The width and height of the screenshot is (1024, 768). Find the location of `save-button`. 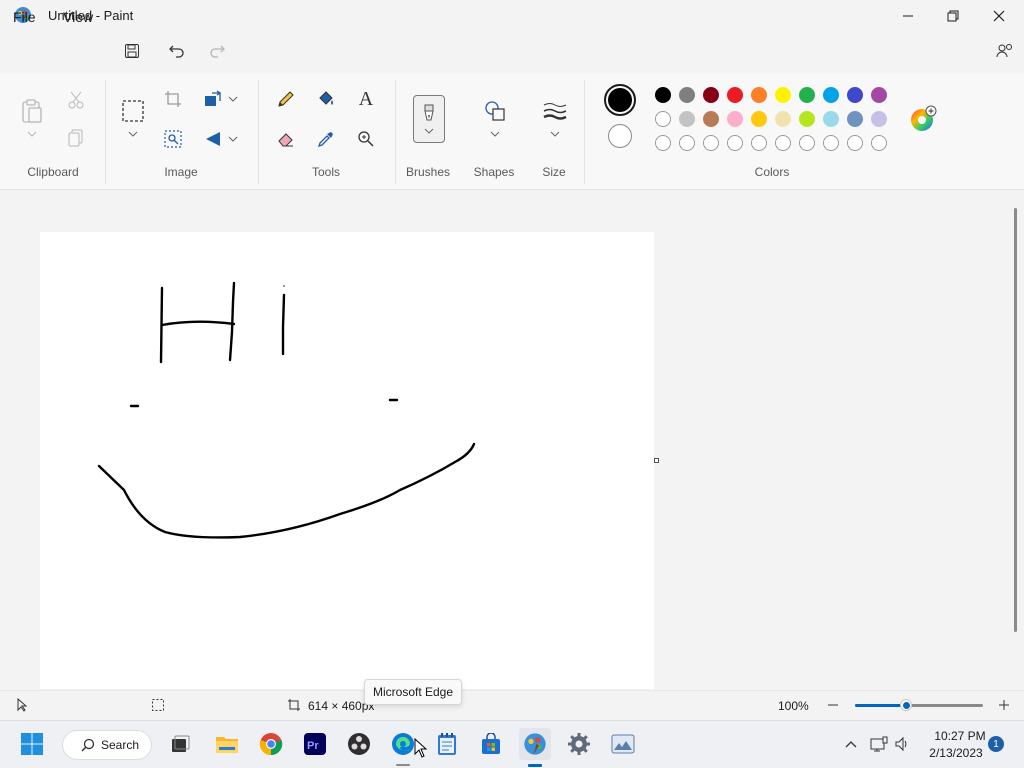

save-button is located at coordinates (132, 51).